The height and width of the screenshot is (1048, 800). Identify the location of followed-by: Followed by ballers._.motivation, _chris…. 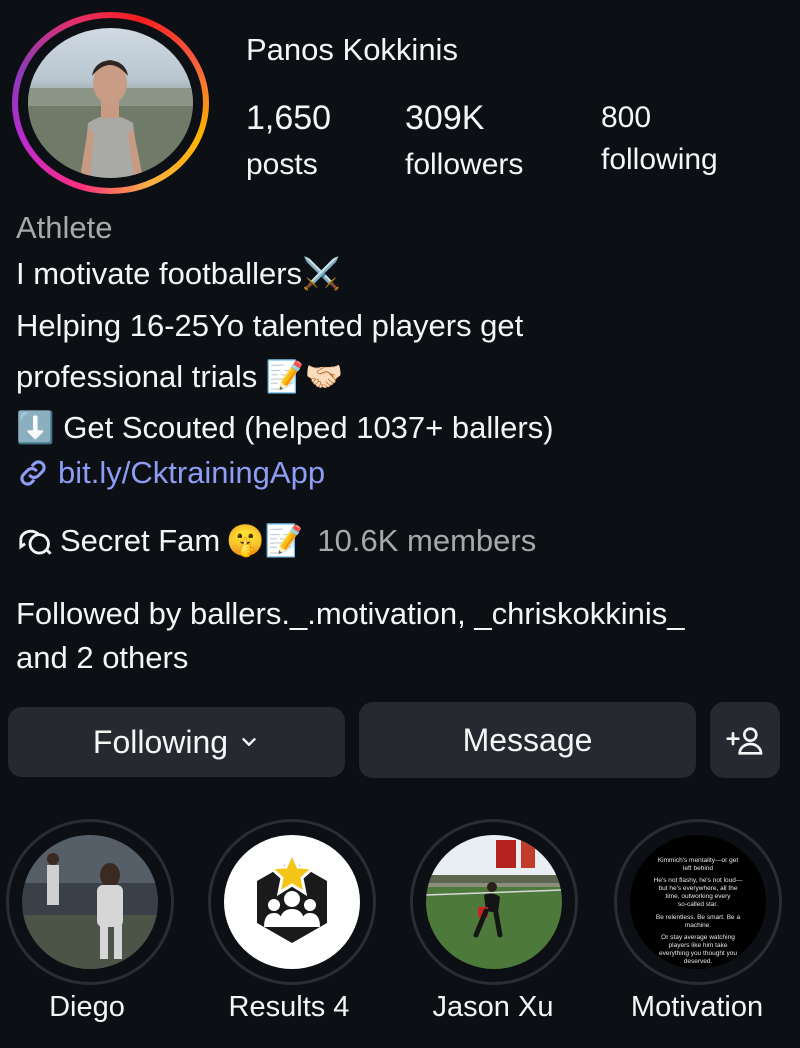
(401, 636).